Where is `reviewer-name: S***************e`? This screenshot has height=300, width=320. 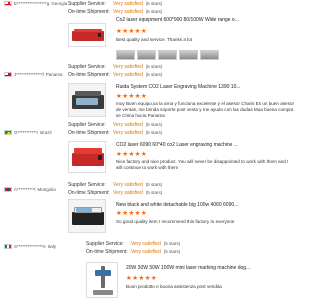
reviewer-name: S***************e is located at coordinates (30, 246).